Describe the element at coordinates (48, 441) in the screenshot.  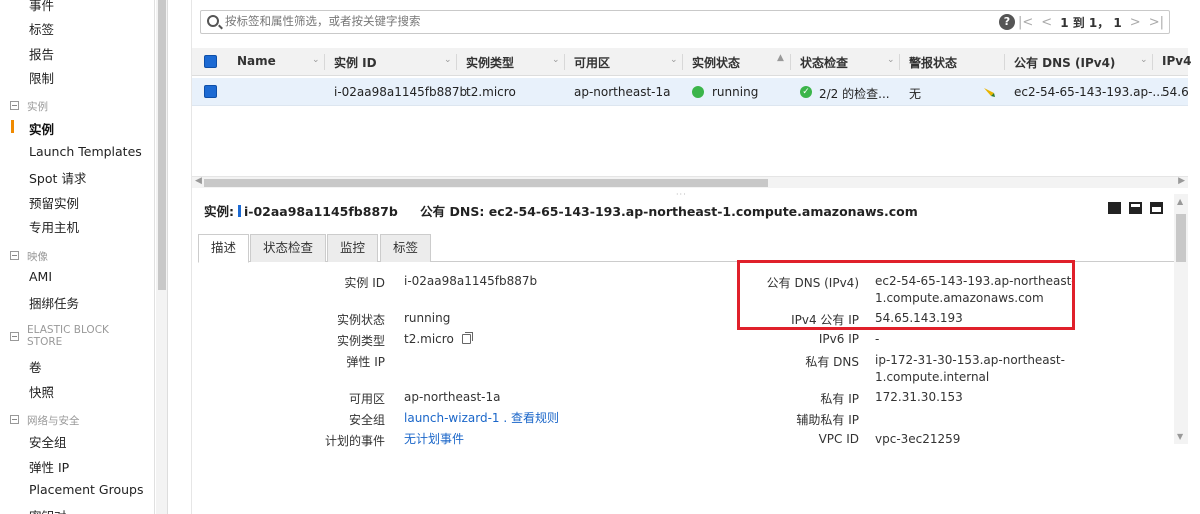
I see `sidebar-item-security-groups: 安全组` at that location.